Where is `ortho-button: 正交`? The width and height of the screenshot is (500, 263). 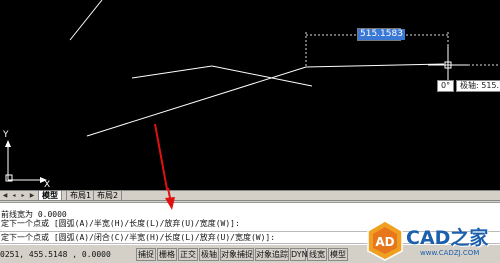
ortho-button: 正交 is located at coordinates (188, 254).